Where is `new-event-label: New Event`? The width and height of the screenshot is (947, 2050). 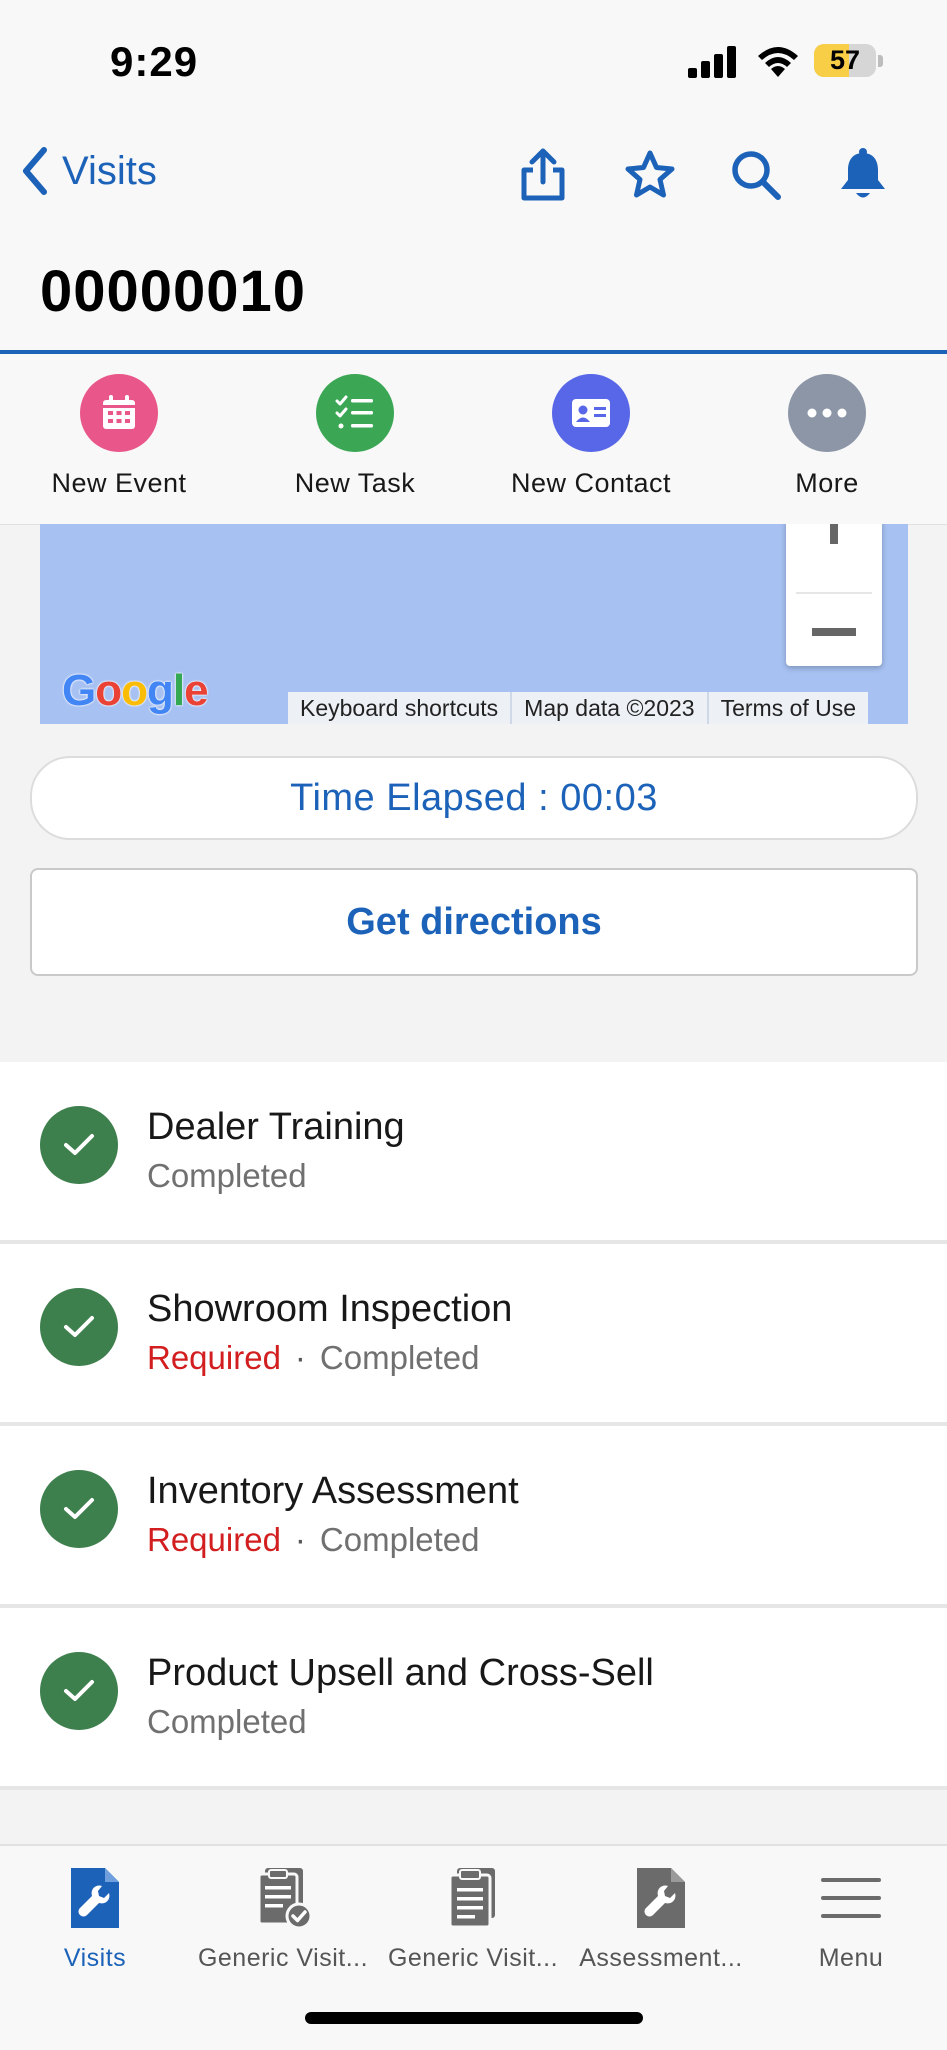
new-event-label: New Event is located at coordinates (119, 483).